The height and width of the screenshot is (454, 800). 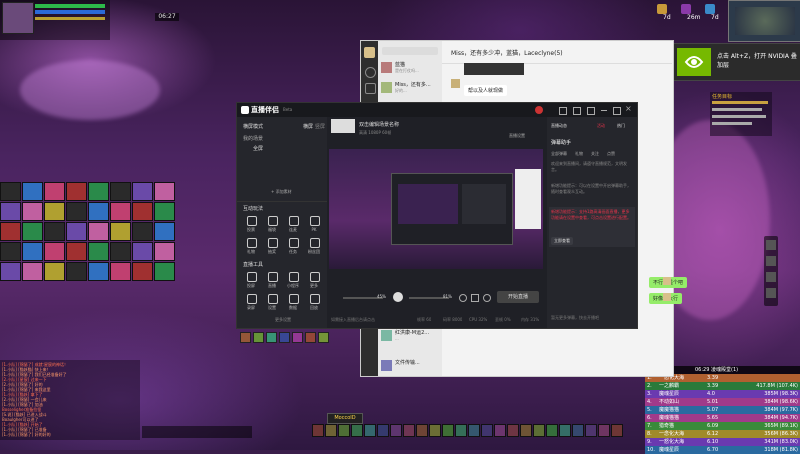 I want to click on damage-row: 3. 魔魂星辰 4.0 385M (98.3K), so click(x=722, y=394).